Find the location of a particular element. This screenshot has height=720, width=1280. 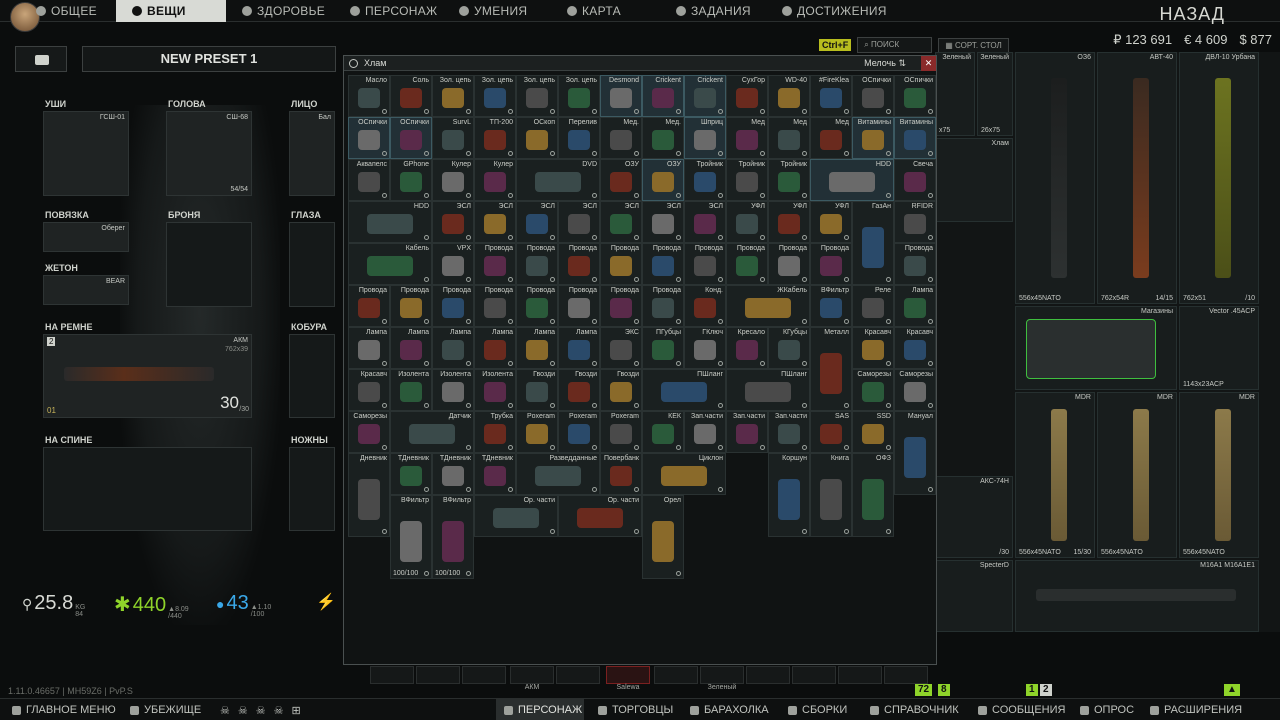

junk-item: DVD is located at coordinates (558, 180).